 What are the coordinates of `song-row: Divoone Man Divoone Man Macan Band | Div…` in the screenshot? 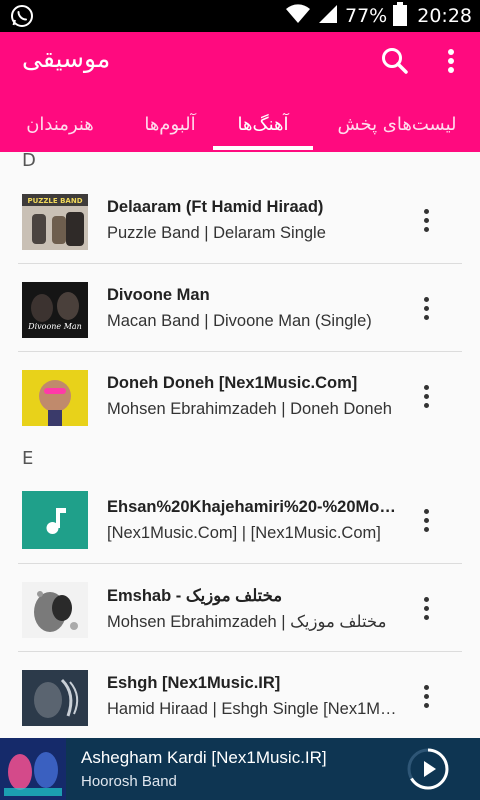 It's located at (240, 307).